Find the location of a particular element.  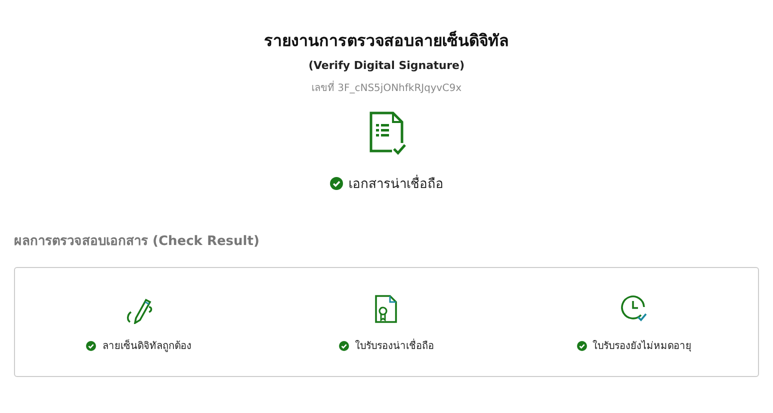

status-text: ใบรับรองน่าเชื่อถือ is located at coordinates (394, 345).